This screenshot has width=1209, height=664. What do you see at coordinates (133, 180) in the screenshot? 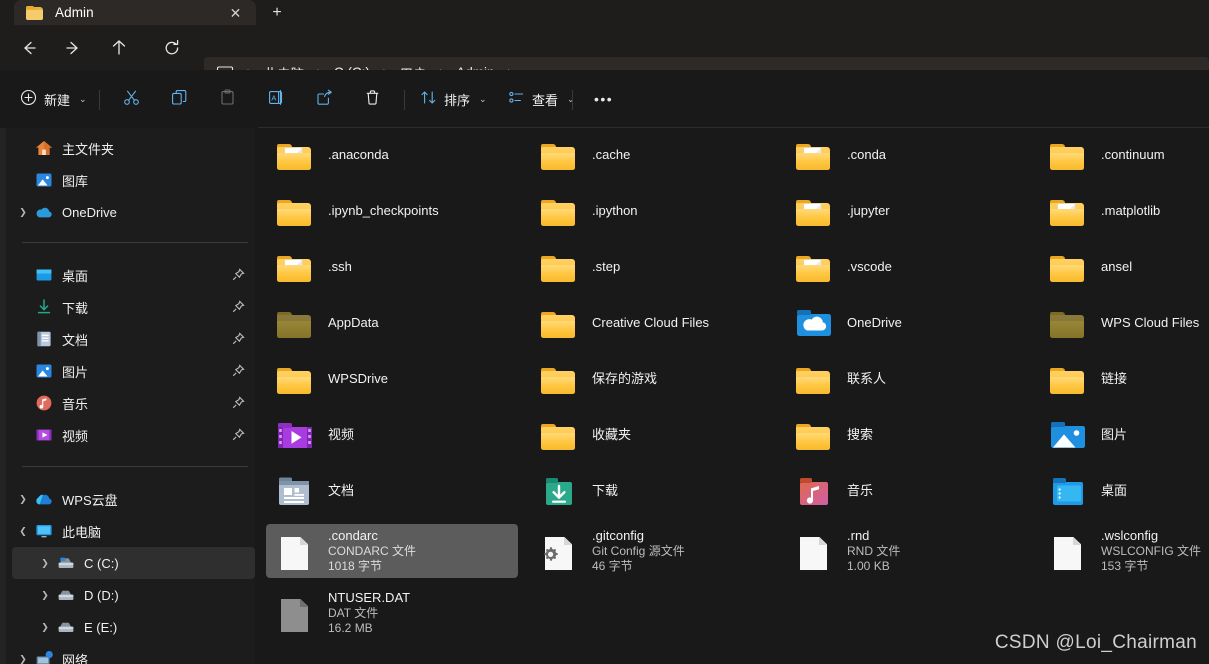
I see `sidebar-item-gallery: 图库` at bounding box center [133, 180].